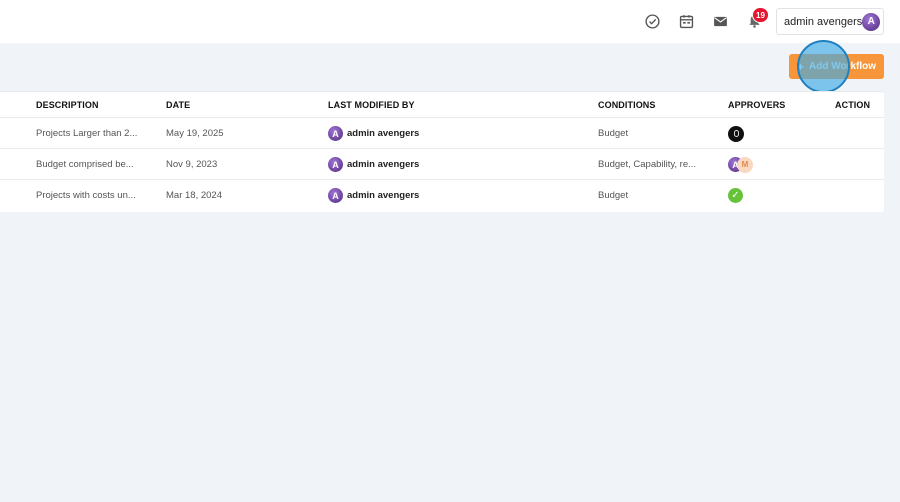 Image resolution: width=900 pixels, height=502 pixels. I want to click on row-approvers: A M, so click(740, 164).